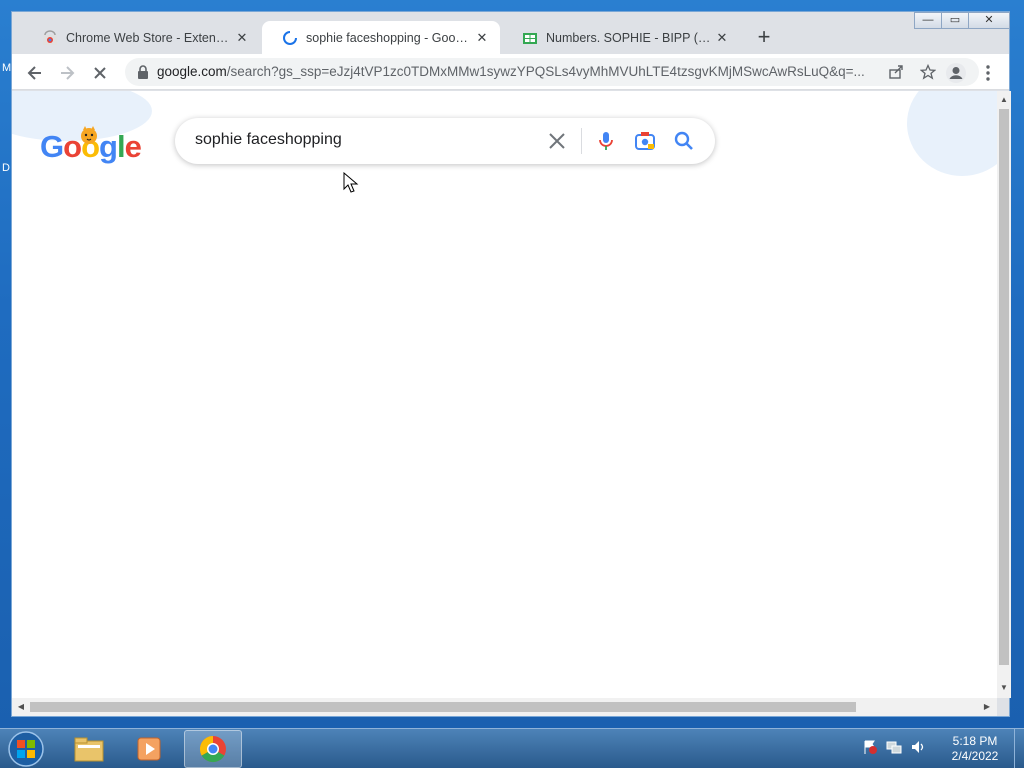 The height and width of the screenshot is (768, 1024). What do you see at coordinates (870, 747) in the screenshot?
I see `action-center-flag-icon` at bounding box center [870, 747].